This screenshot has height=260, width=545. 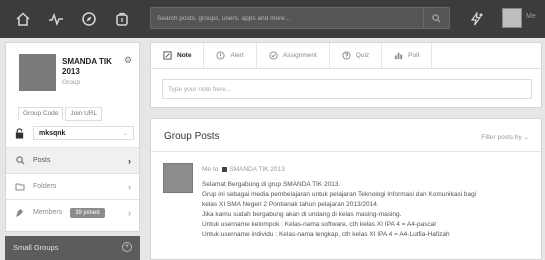 I want to click on post-meta: Me to SMANDA TIK 2013, so click(x=243, y=169).